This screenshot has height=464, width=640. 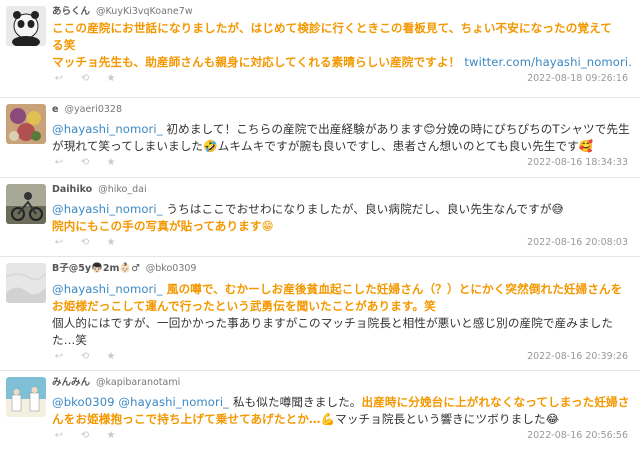 What do you see at coordinates (55, 109) in the screenshot?
I see `display-name: e` at bounding box center [55, 109].